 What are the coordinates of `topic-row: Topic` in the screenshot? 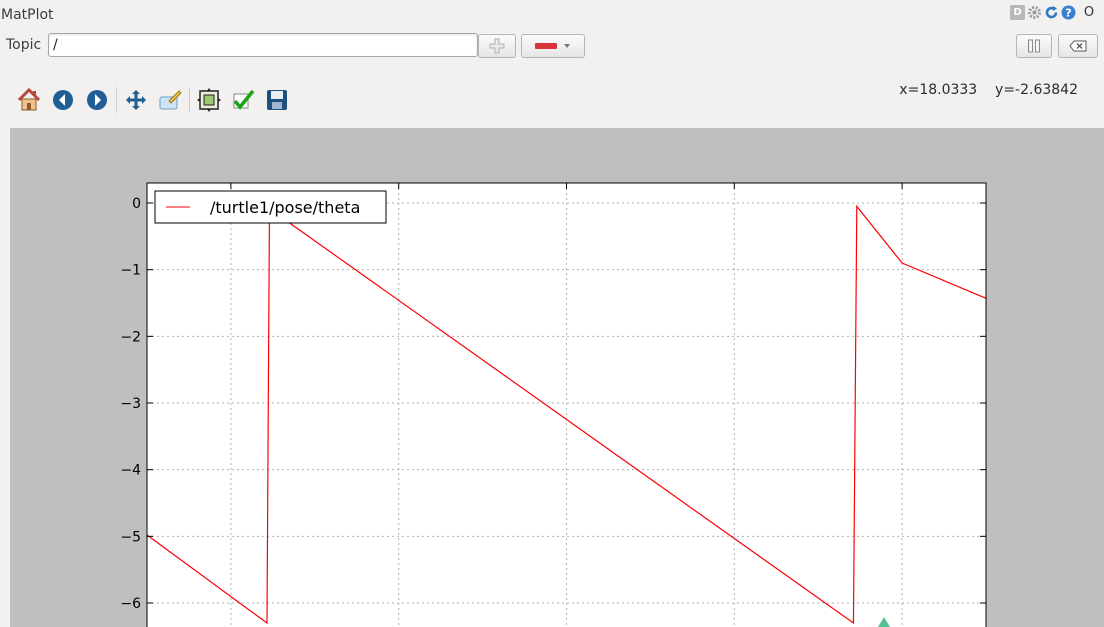 It's located at (552, 46).